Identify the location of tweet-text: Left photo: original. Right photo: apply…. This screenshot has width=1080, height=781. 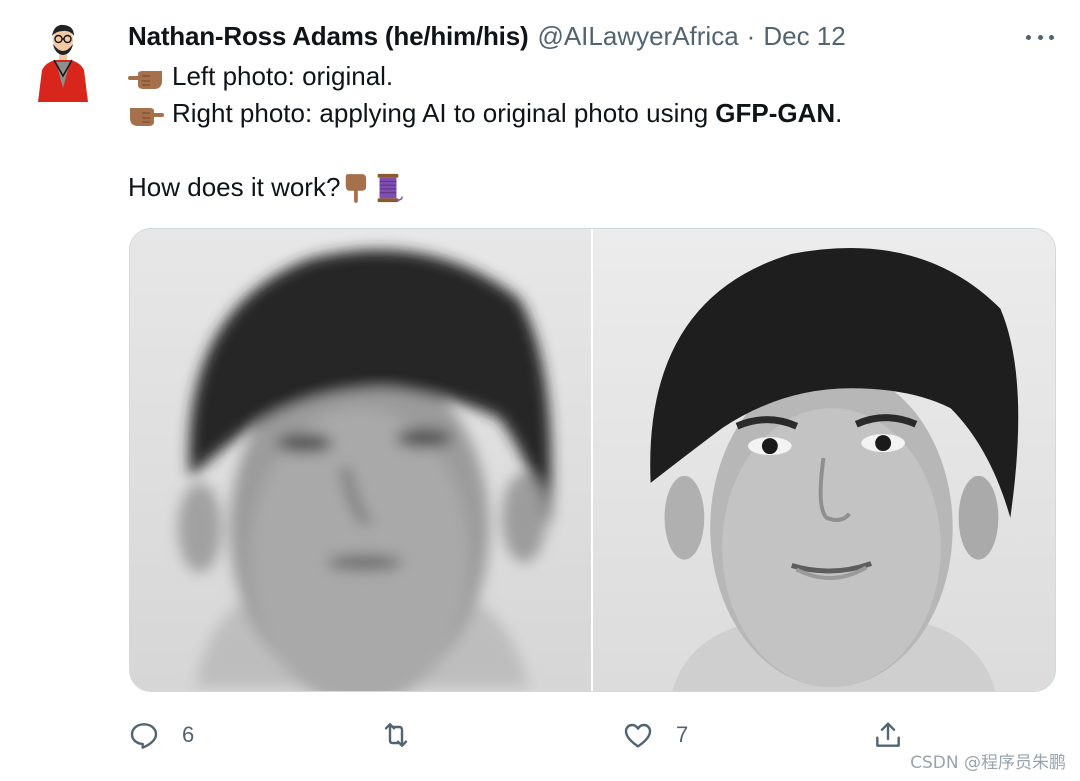
(485, 132).